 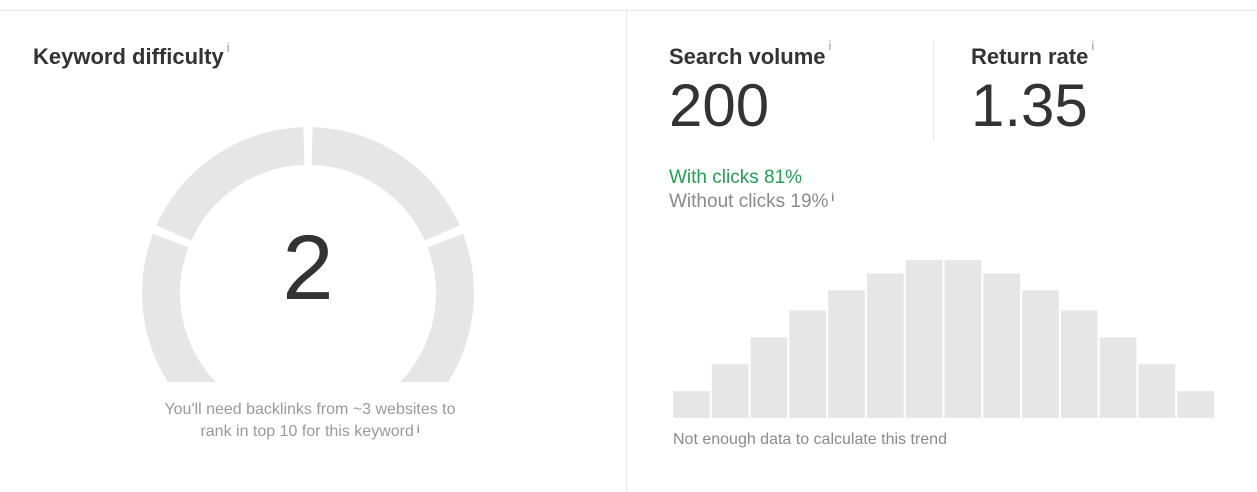 I want to click on search-volume-block: Search volume i 200, so click(x=750, y=88).